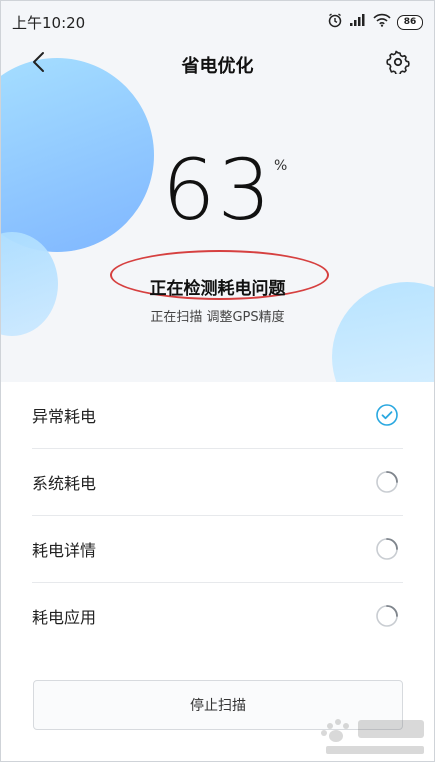 The width and height of the screenshot is (435, 762). Describe the element at coordinates (217, 22) in the screenshot. I see `status-bar: 上午10:20 86` at that location.